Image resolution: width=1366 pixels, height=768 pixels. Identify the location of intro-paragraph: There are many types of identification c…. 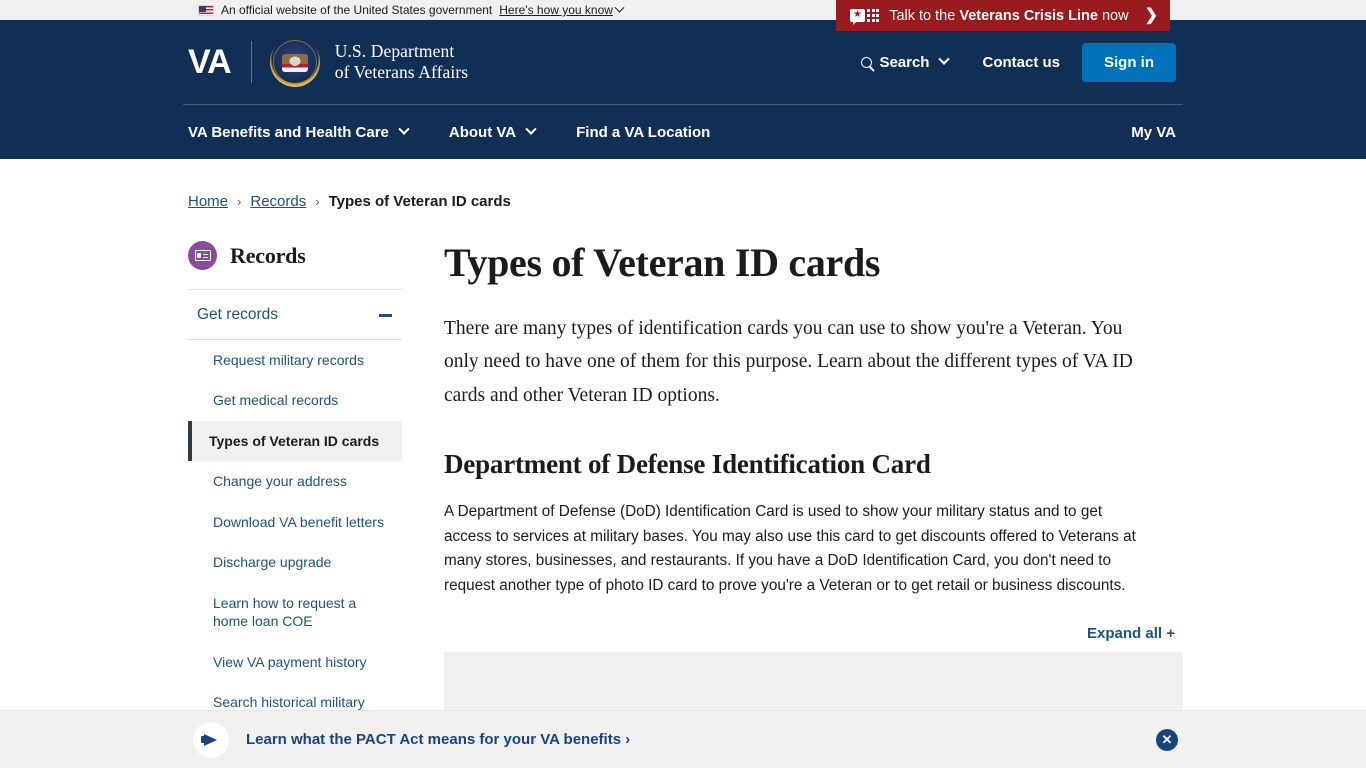
(788, 361).